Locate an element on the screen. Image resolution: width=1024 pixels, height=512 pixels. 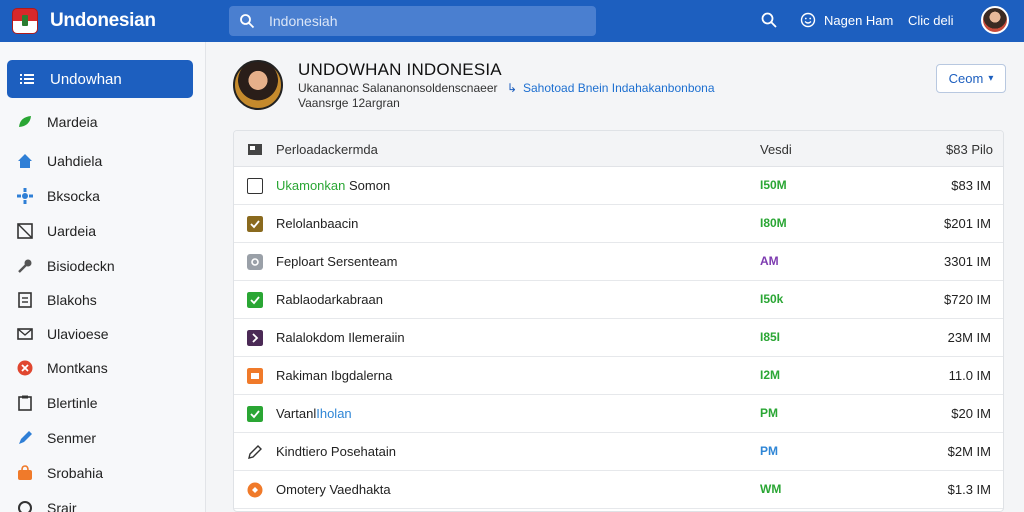
circle-icon is located at coordinates (25, 506).